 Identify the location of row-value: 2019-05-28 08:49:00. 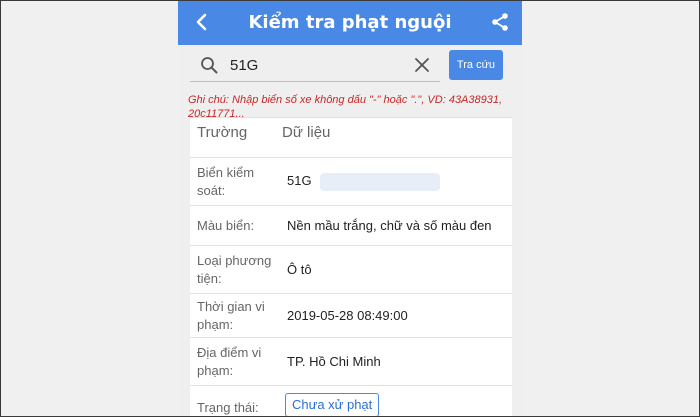
(347, 315).